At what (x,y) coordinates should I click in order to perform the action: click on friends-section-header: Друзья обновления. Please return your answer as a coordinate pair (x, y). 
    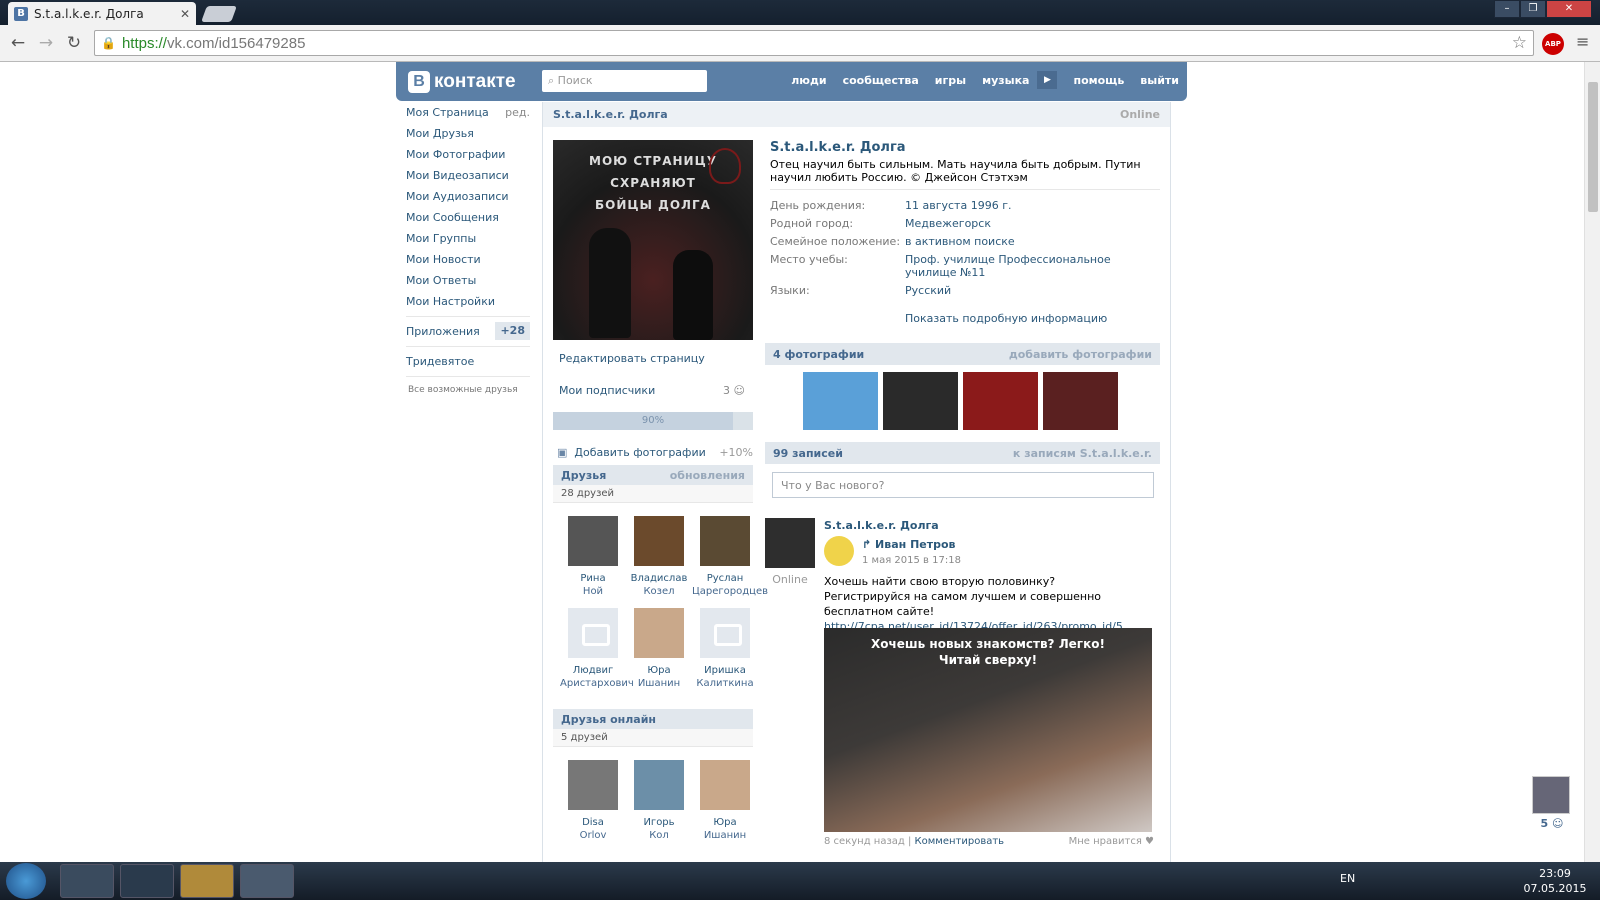
    Looking at the image, I should click on (653, 475).